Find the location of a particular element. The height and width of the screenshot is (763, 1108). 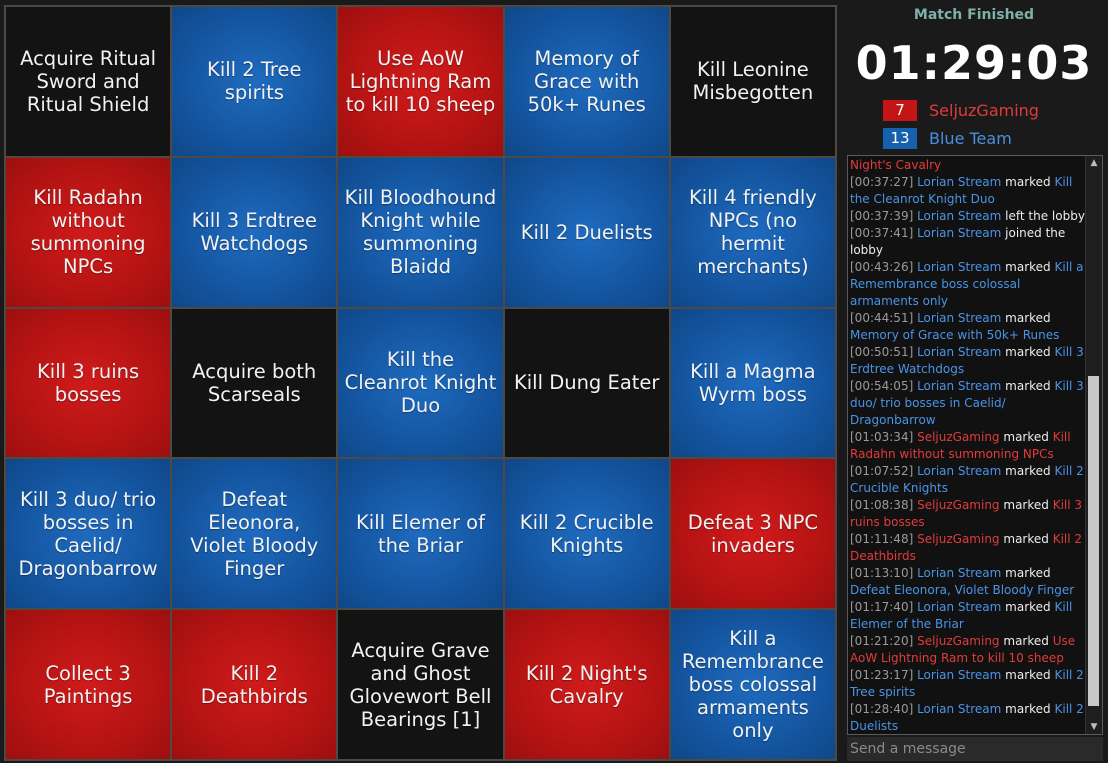

board-cell: Memory of Grace with 50k+ Runes is located at coordinates (586, 81).